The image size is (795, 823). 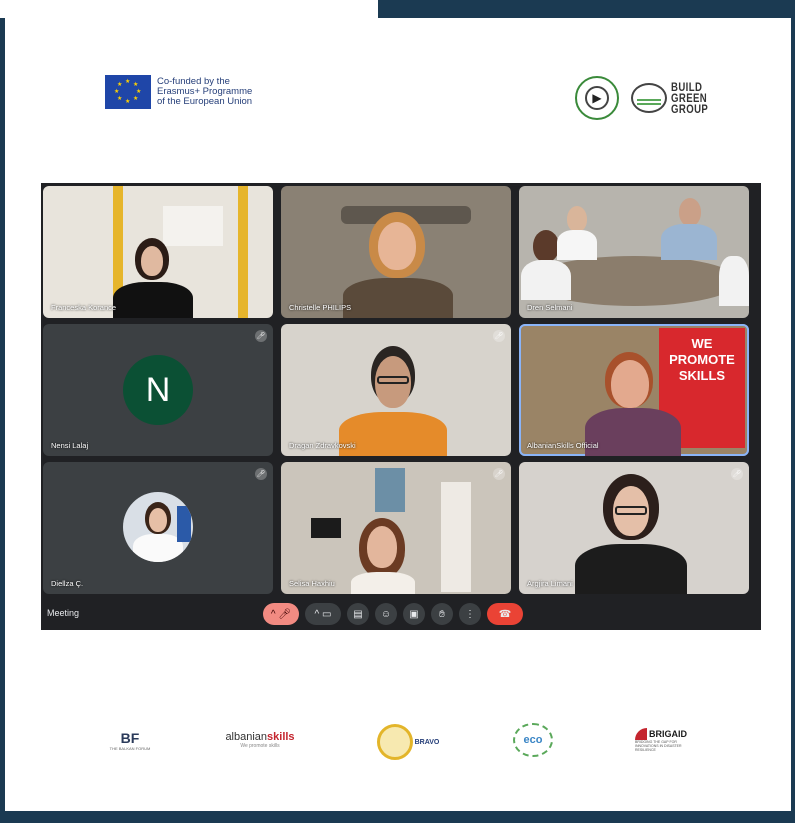 I want to click on mic-toggle-button: ^ 🎤︎, so click(x=281, y=614).